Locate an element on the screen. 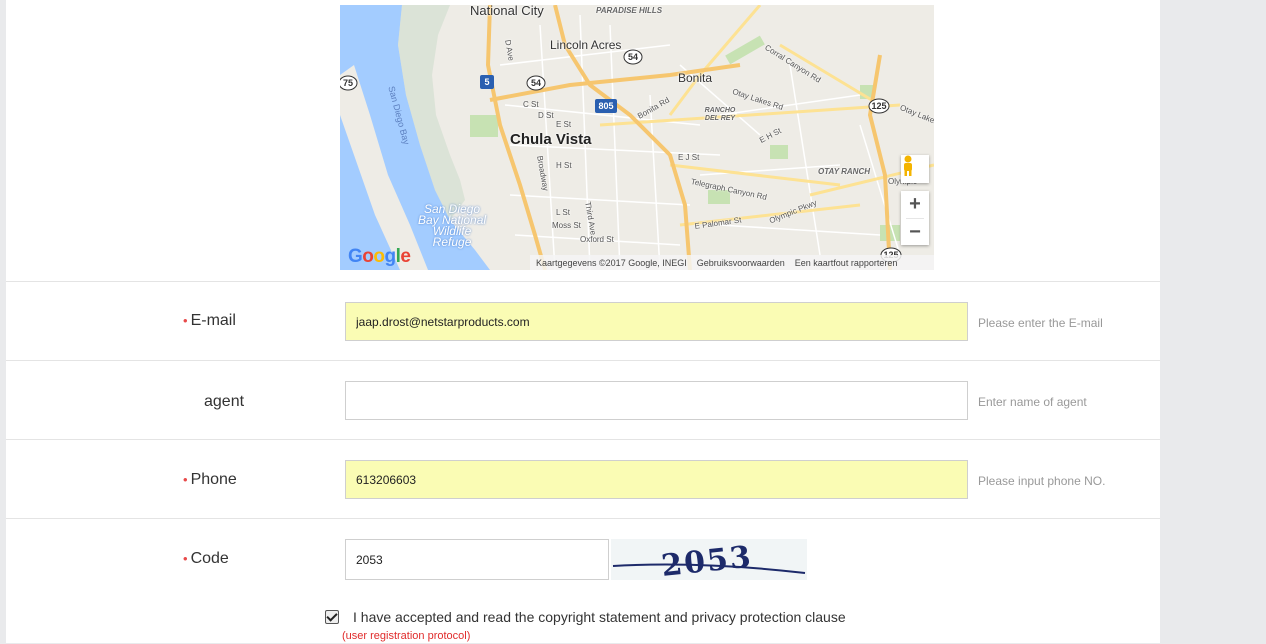 This screenshot has width=1266, height=644. map-label-otay-ranch: OTAY RANCH is located at coordinates (844, 171).